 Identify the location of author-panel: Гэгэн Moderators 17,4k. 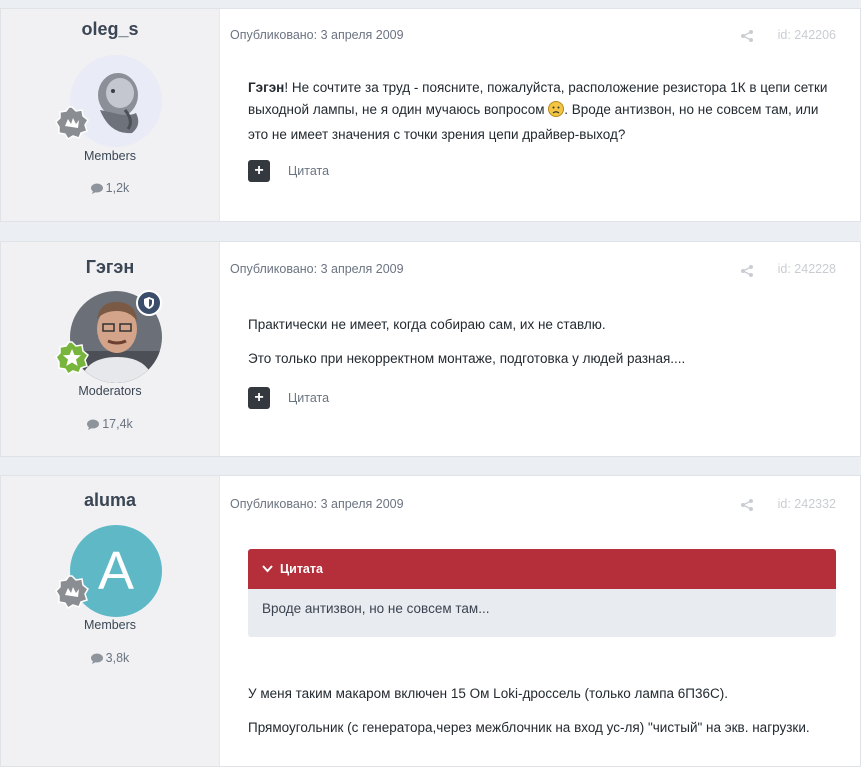
(110, 349).